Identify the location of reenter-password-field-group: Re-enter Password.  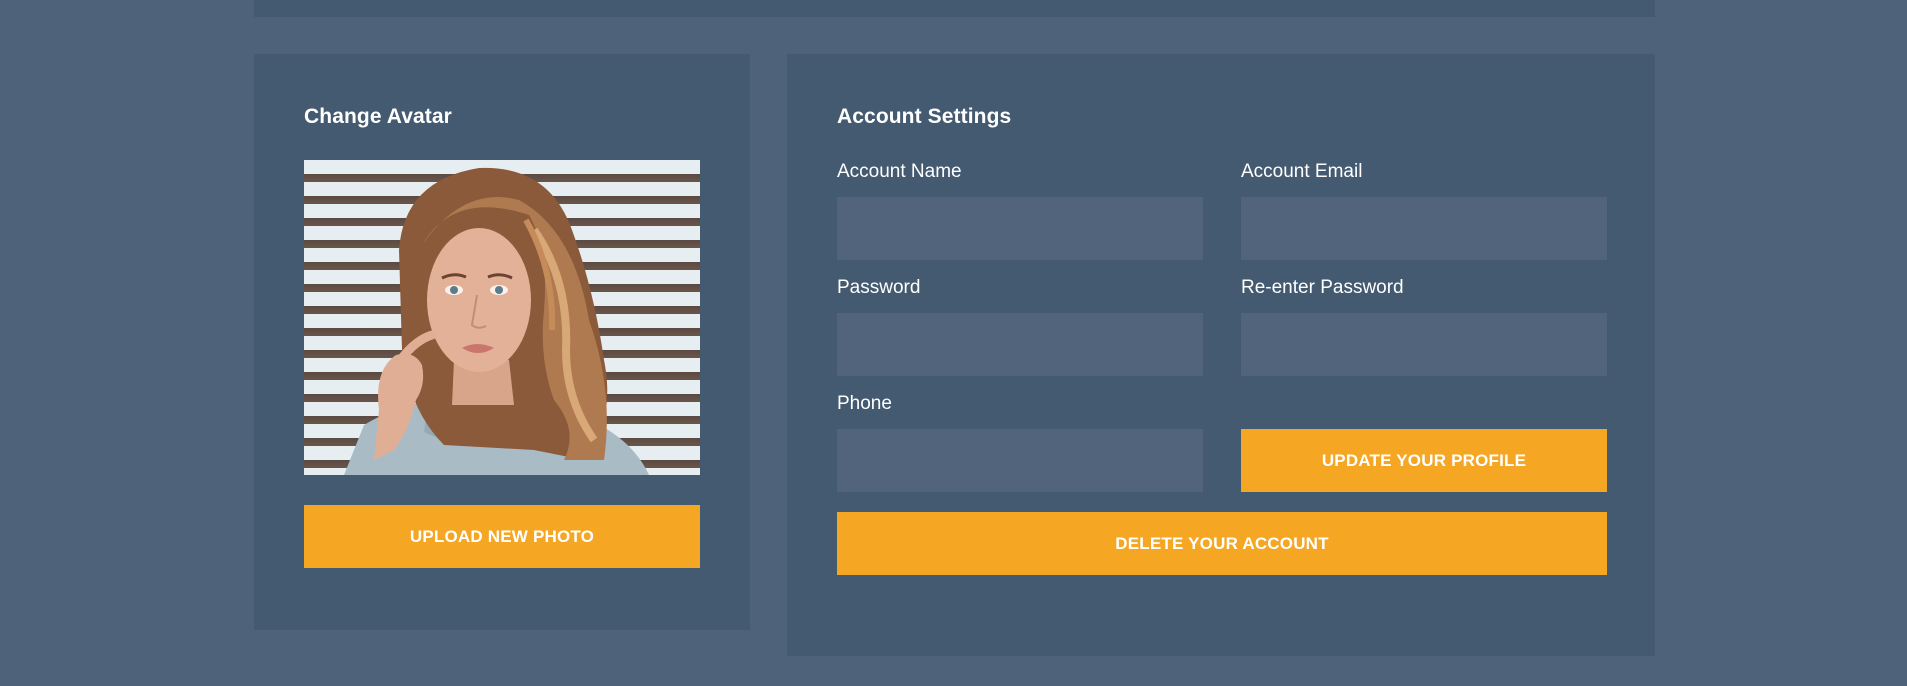
(1424, 326).